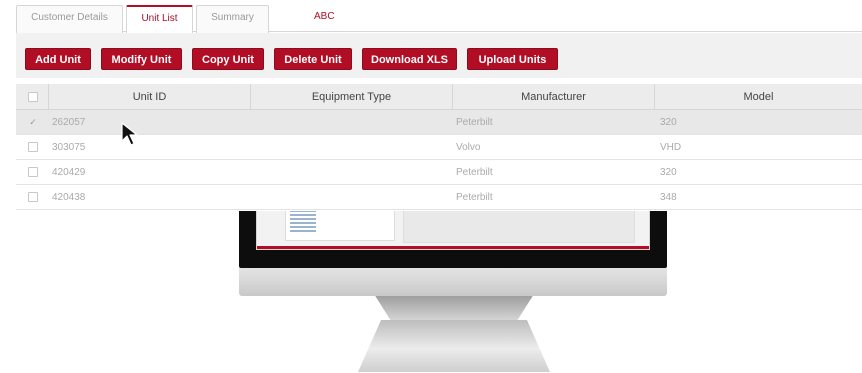  What do you see at coordinates (232, 19) in the screenshot?
I see `tab-summary: Summary` at bounding box center [232, 19].